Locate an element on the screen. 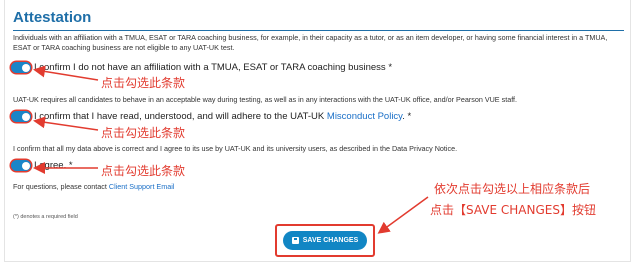  panel-border-left is located at coordinates (4, 131).